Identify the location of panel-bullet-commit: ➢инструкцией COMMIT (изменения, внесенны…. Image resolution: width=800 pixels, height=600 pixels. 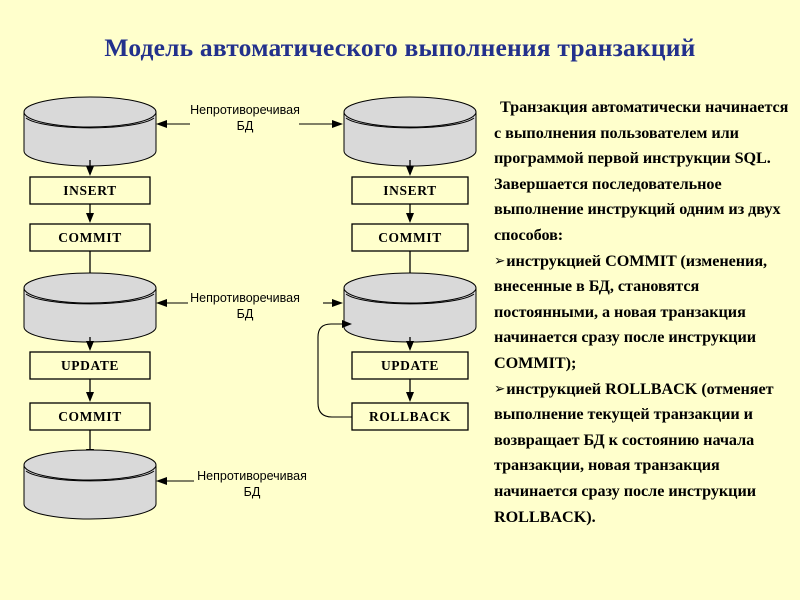
(644, 313).